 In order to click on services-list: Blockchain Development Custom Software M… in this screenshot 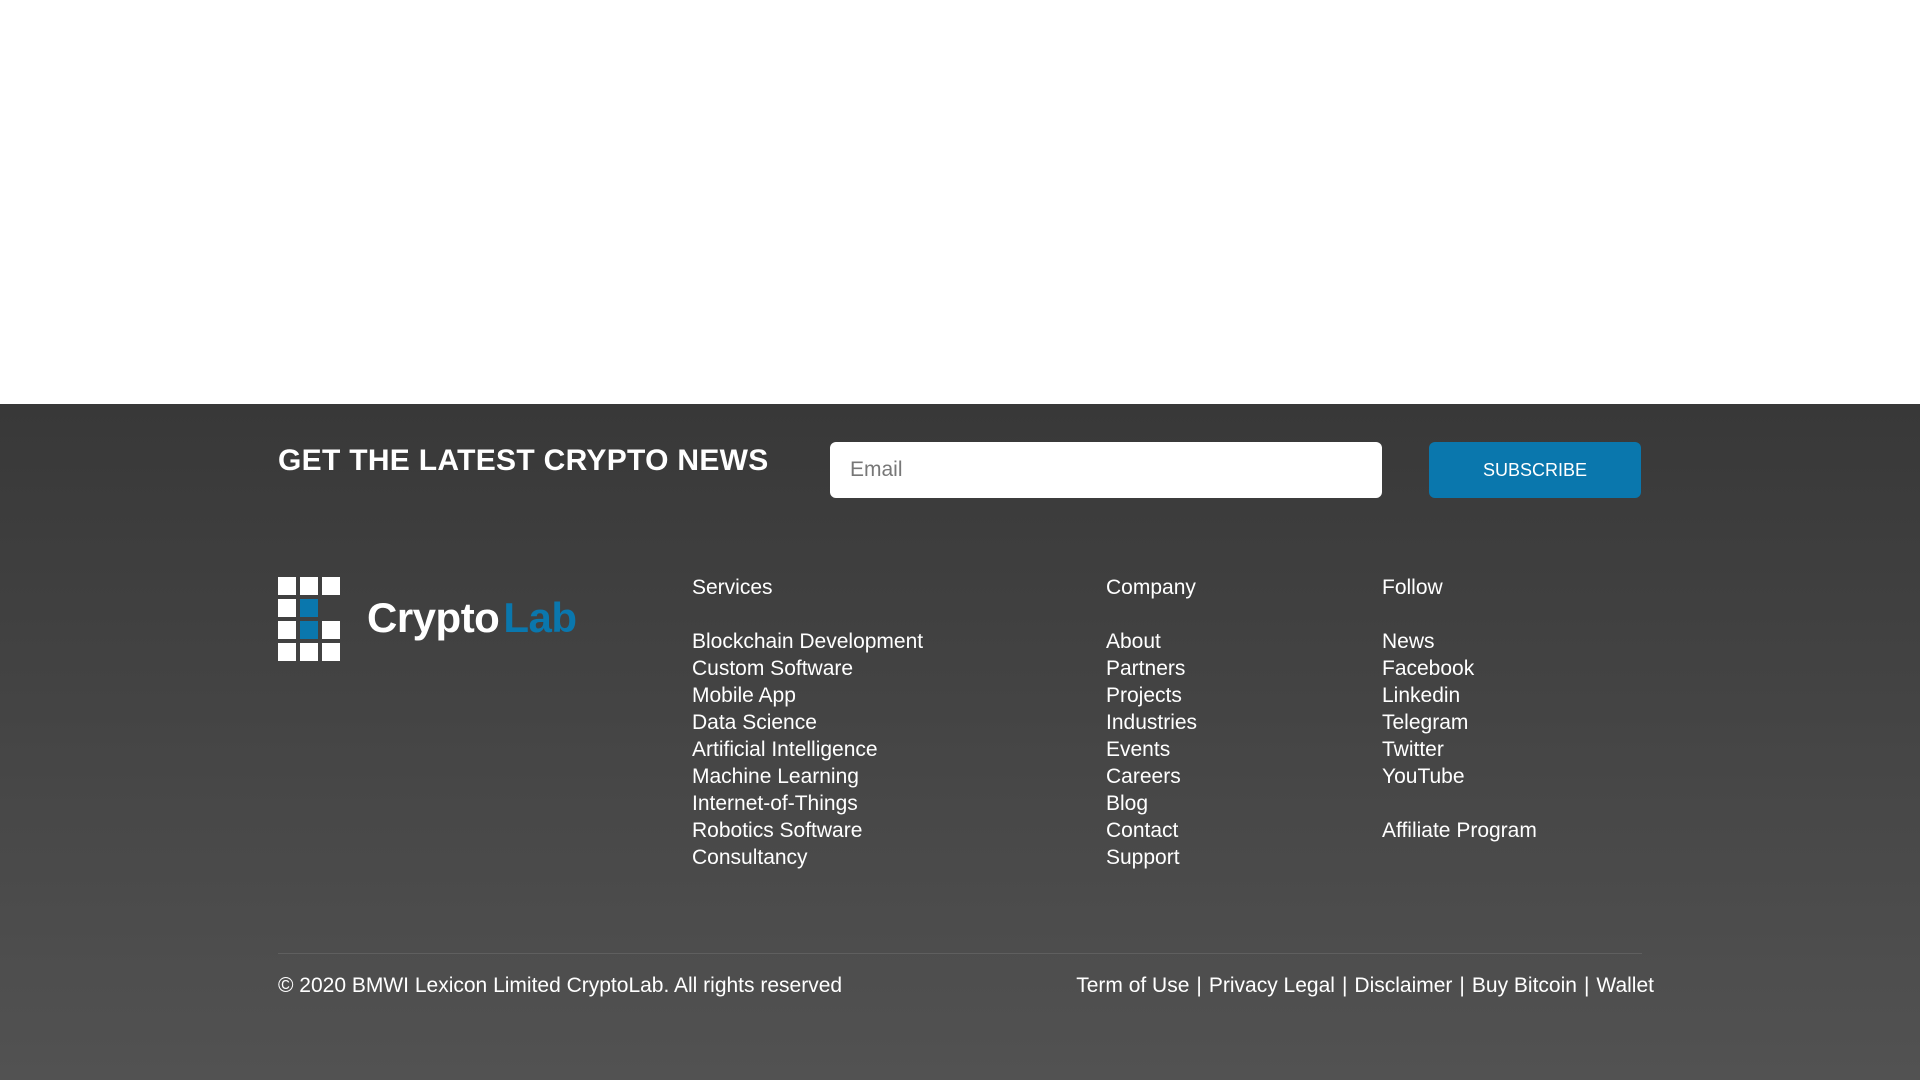, I will do `click(807, 749)`.